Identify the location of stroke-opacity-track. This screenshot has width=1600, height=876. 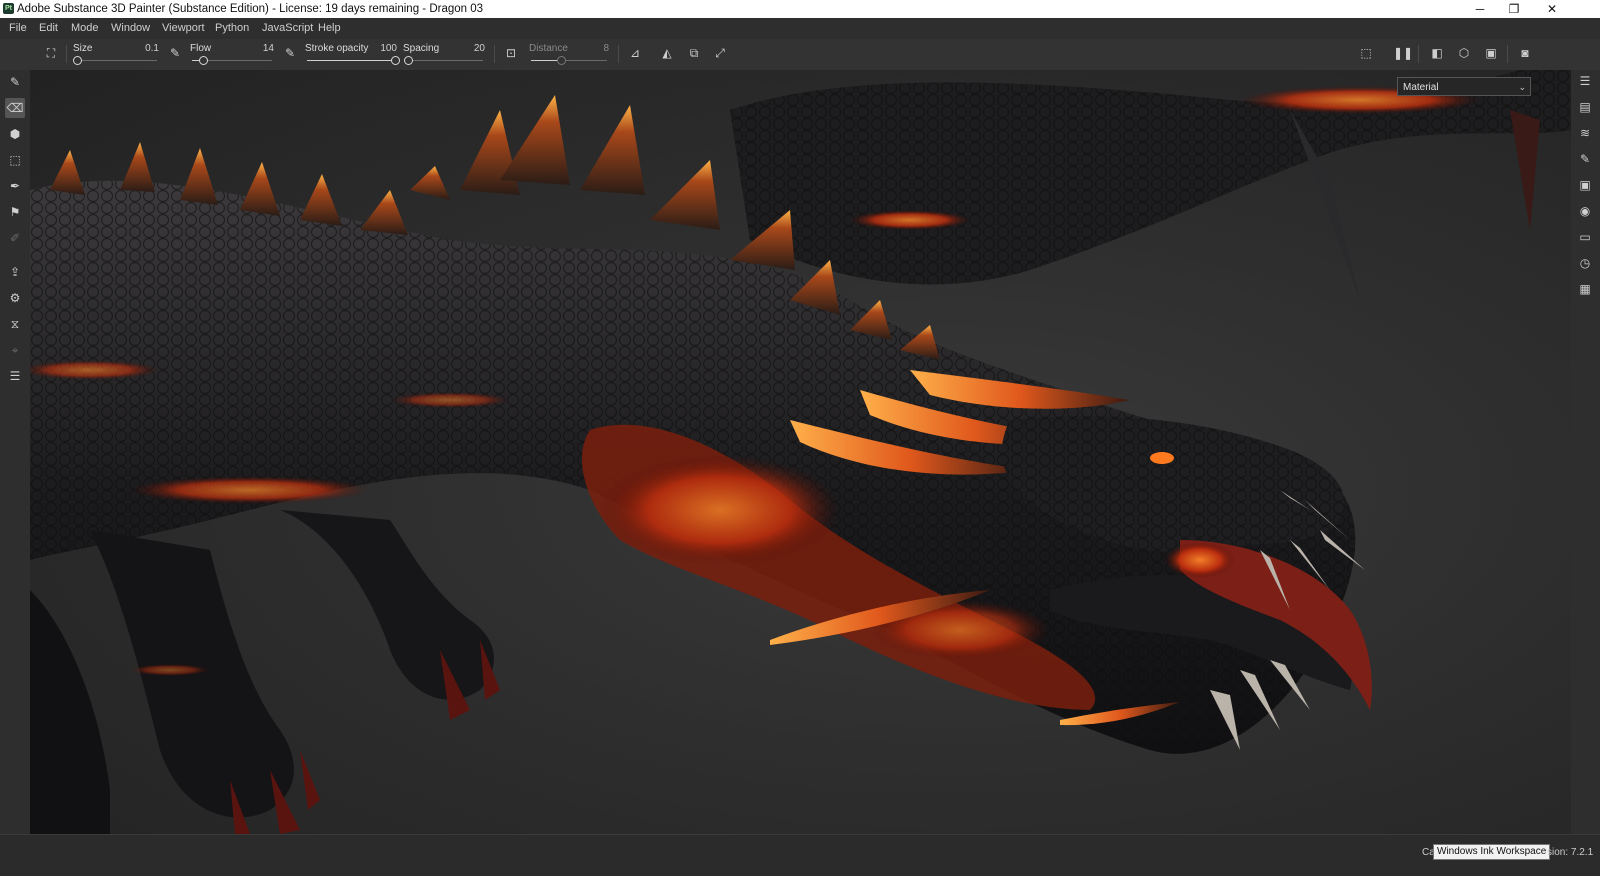
(353, 60).